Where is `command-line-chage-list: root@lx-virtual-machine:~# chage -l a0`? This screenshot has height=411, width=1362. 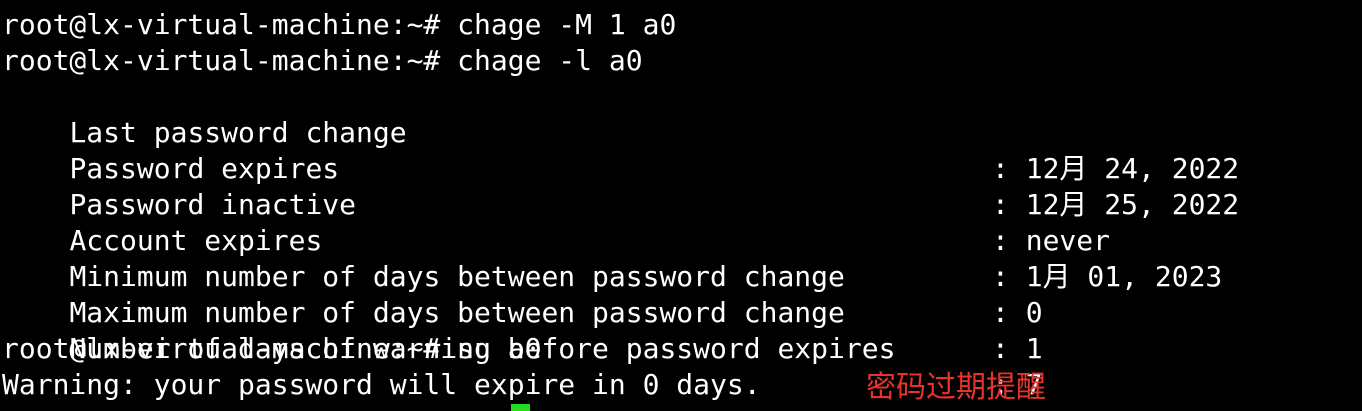
command-line-chage-list: root@lx-virtual-machine:~# chage -l a0 is located at coordinates (322, 60).